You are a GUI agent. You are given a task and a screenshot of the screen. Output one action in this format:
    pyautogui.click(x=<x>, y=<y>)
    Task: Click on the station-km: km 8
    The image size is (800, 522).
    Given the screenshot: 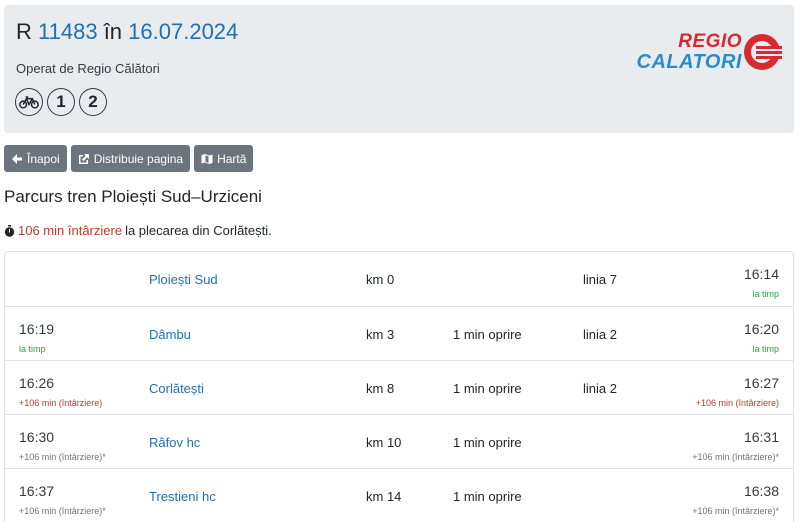 What is the action you would take?
    pyautogui.click(x=380, y=388)
    